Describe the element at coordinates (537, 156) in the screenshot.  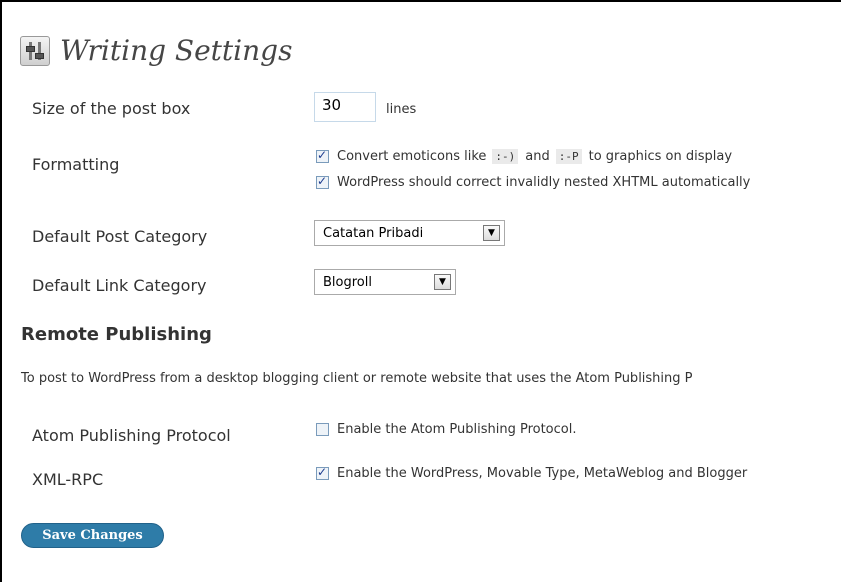
I see `emoticons-text-mid: and` at that location.